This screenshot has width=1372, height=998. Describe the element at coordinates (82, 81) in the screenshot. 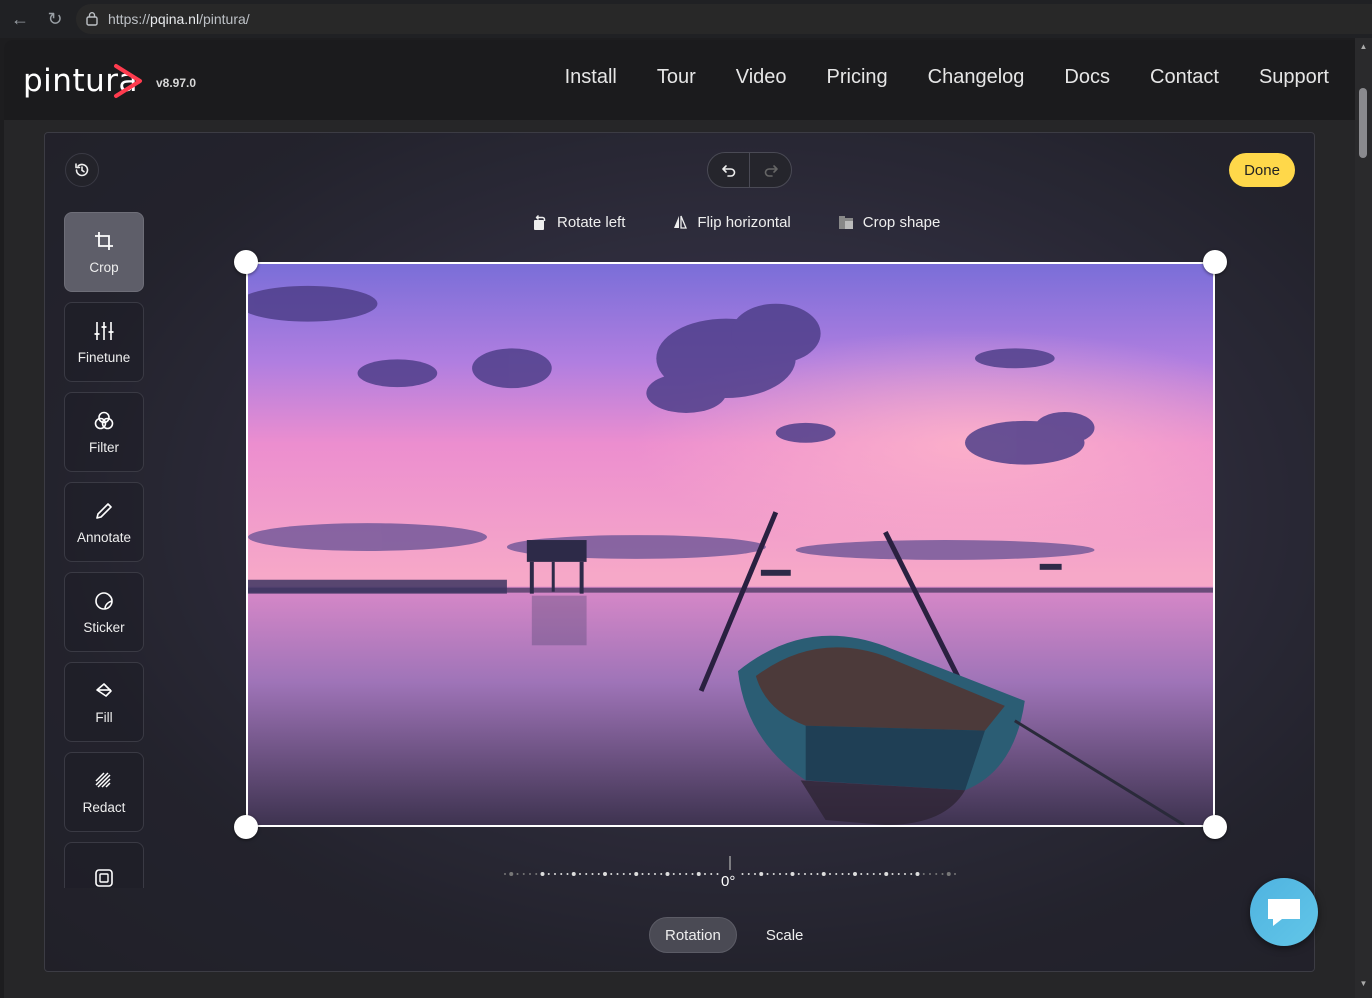

I see `pintura-logo: pintura` at that location.